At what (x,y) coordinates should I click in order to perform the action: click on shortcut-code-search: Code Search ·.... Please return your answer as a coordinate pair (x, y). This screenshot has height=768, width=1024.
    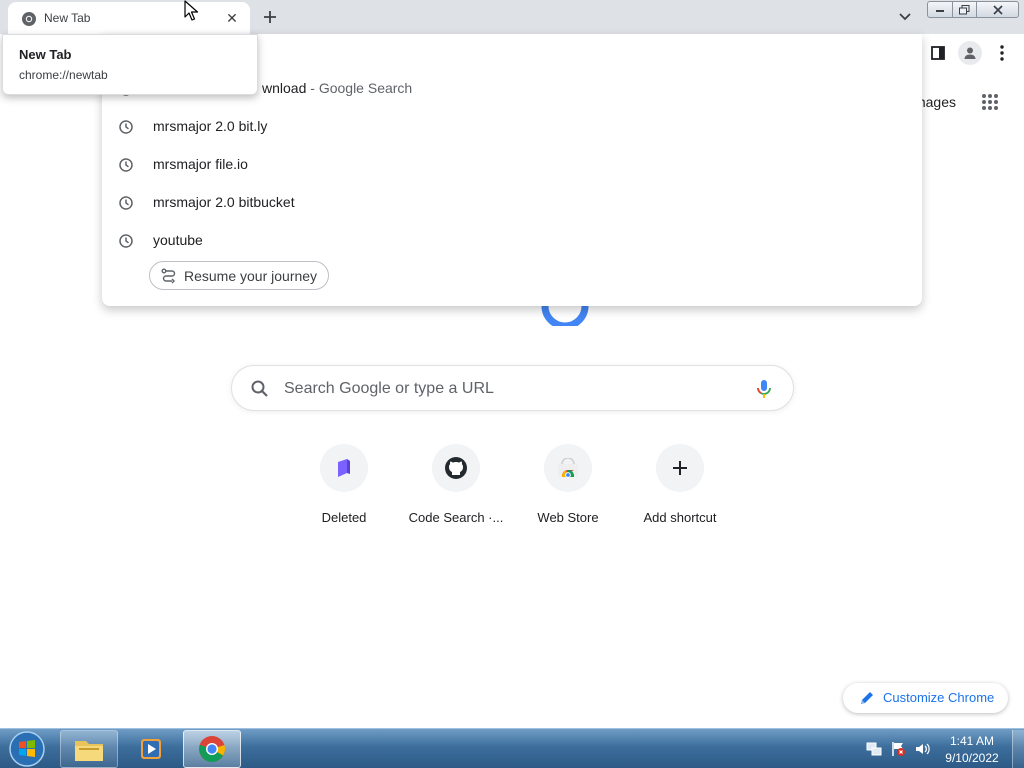
    Looking at the image, I should click on (456, 492).